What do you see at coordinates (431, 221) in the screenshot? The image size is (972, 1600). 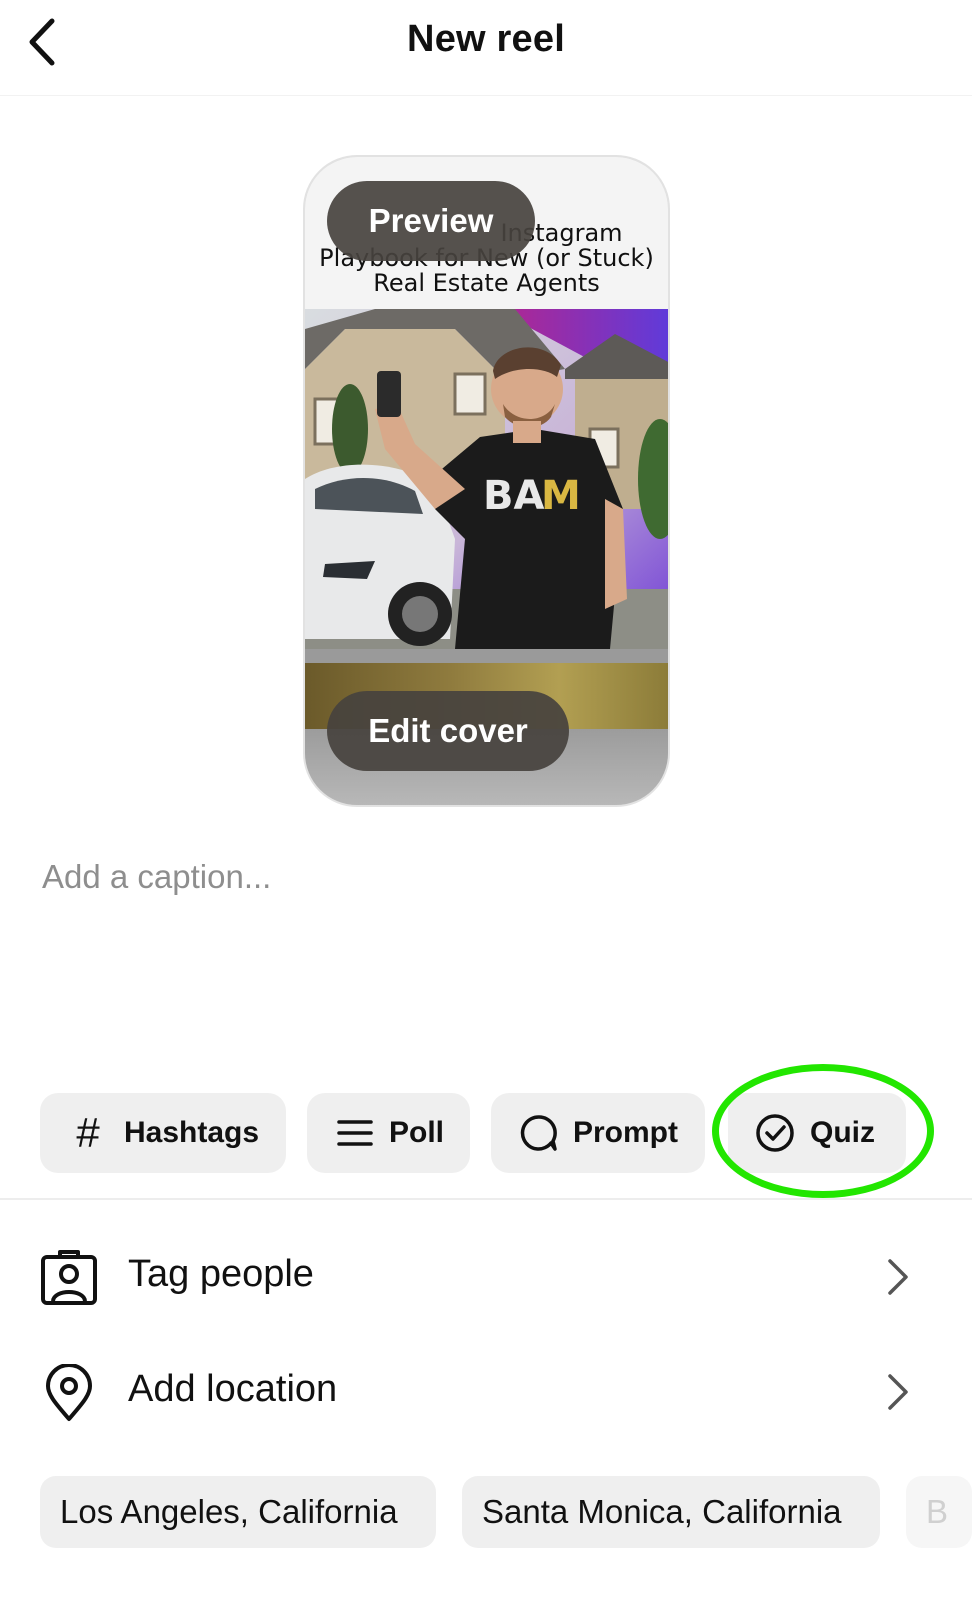 I see `preview-button: Preview` at bounding box center [431, 221].